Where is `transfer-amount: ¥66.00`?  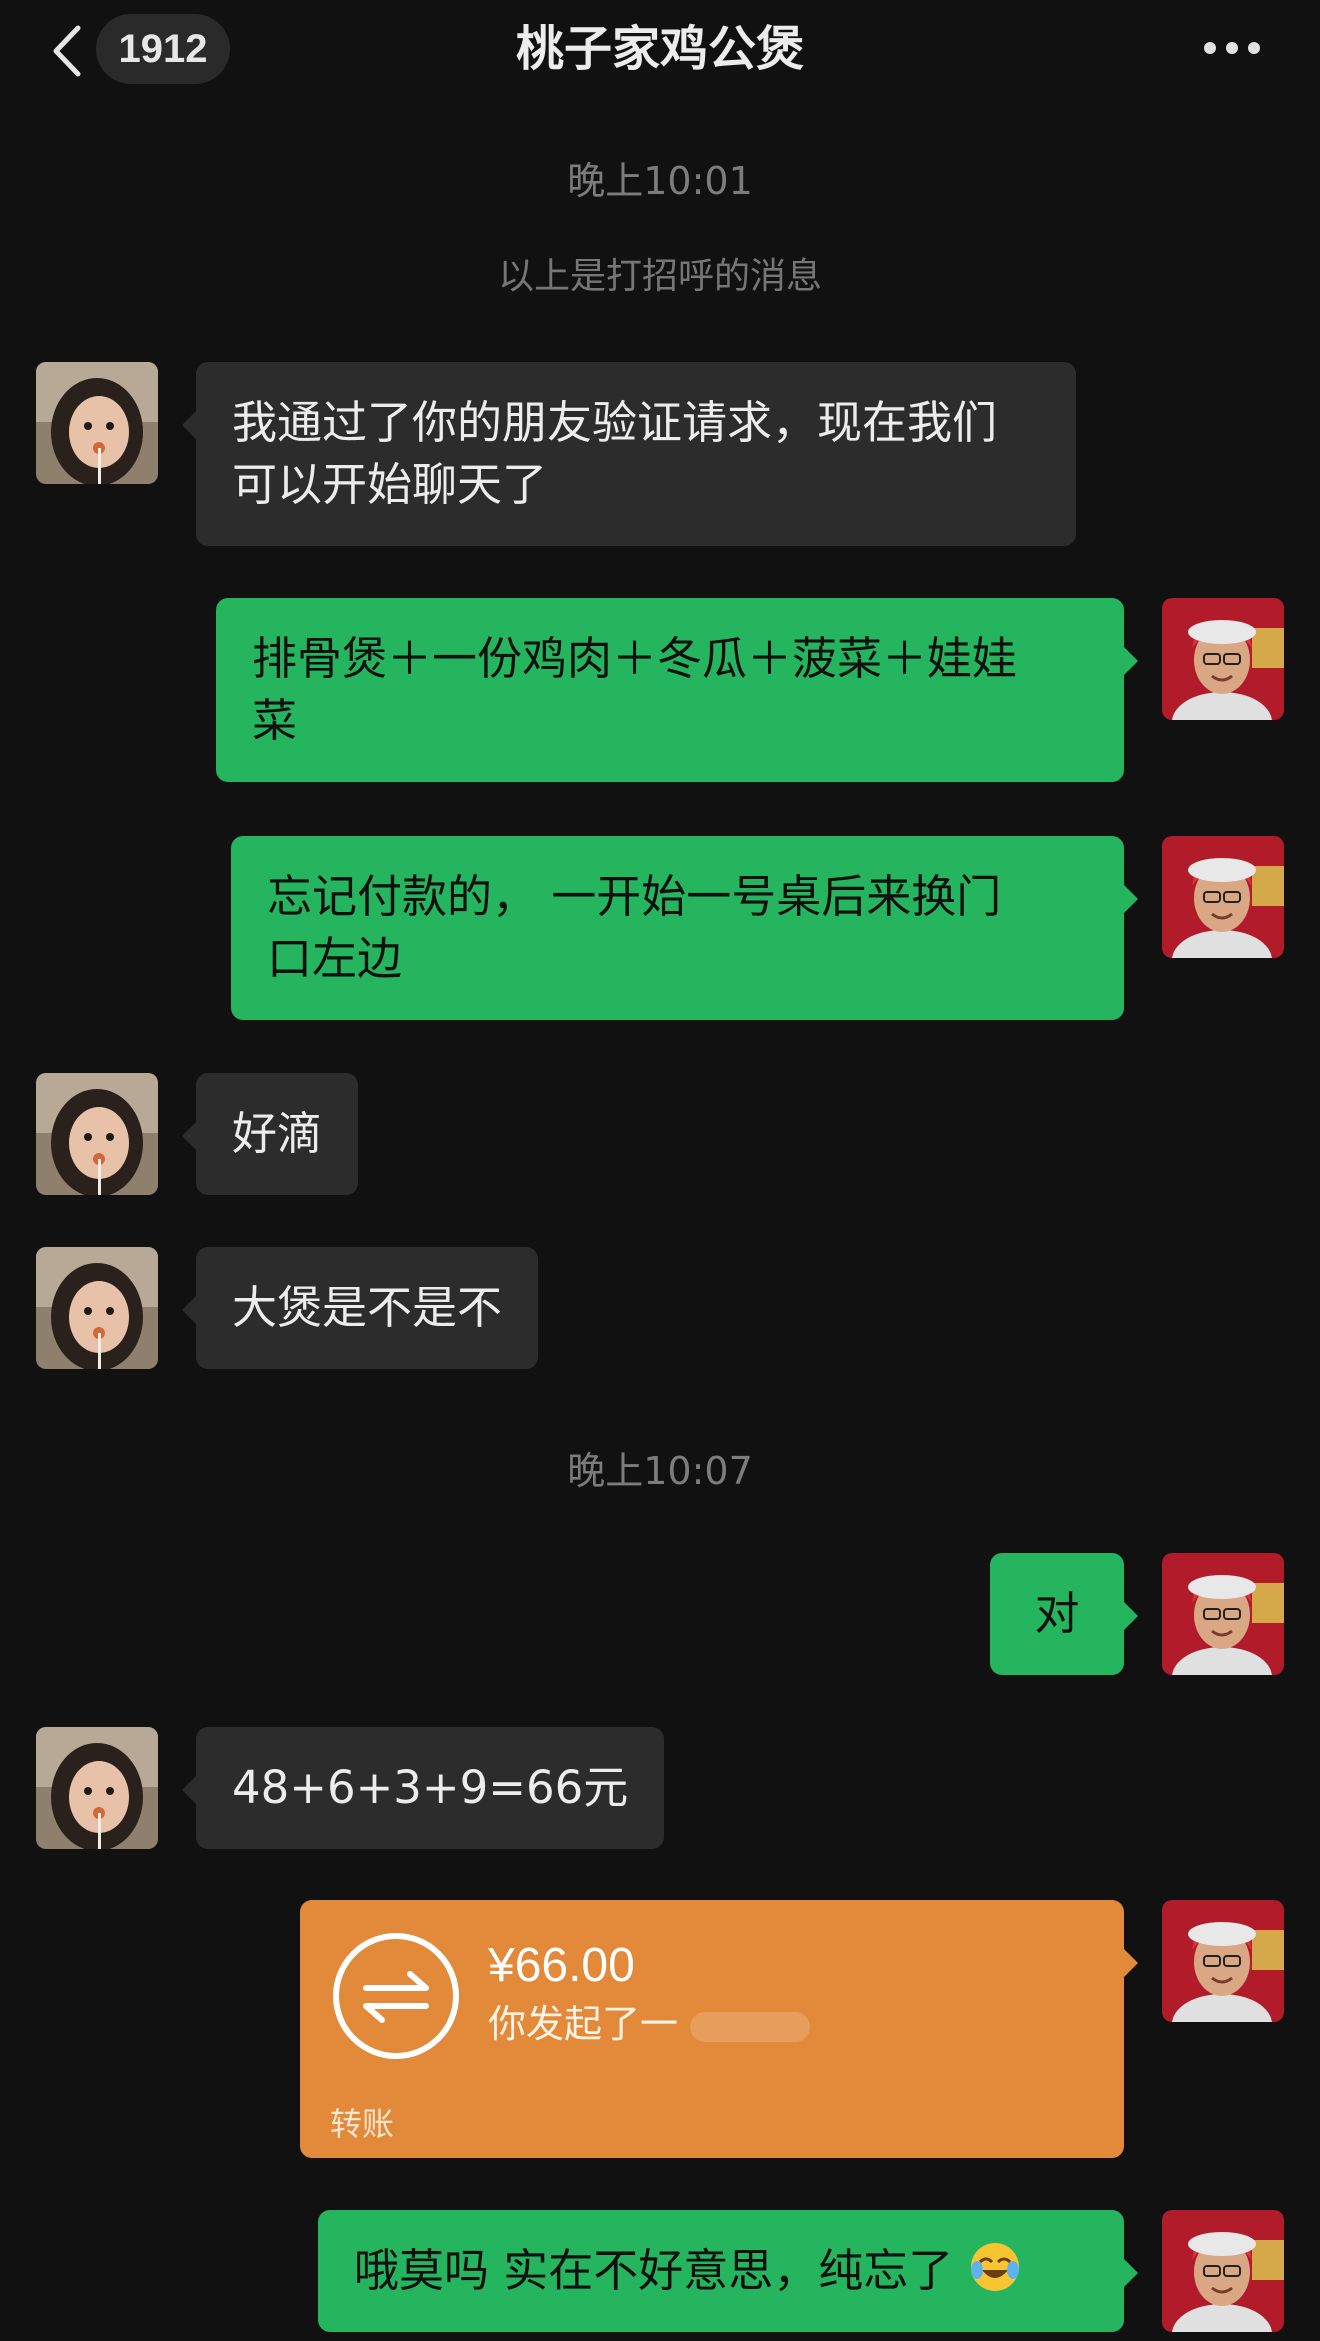 transfer-amount: ¥66.00 is located at coordinates (561, 1965).